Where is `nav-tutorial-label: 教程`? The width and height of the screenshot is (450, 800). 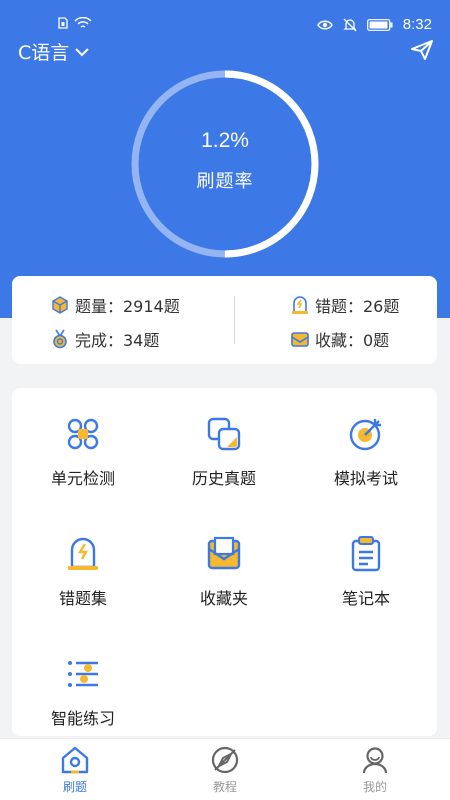 nav-tutorial-label: 教程 is located at coordinates (224, 787).